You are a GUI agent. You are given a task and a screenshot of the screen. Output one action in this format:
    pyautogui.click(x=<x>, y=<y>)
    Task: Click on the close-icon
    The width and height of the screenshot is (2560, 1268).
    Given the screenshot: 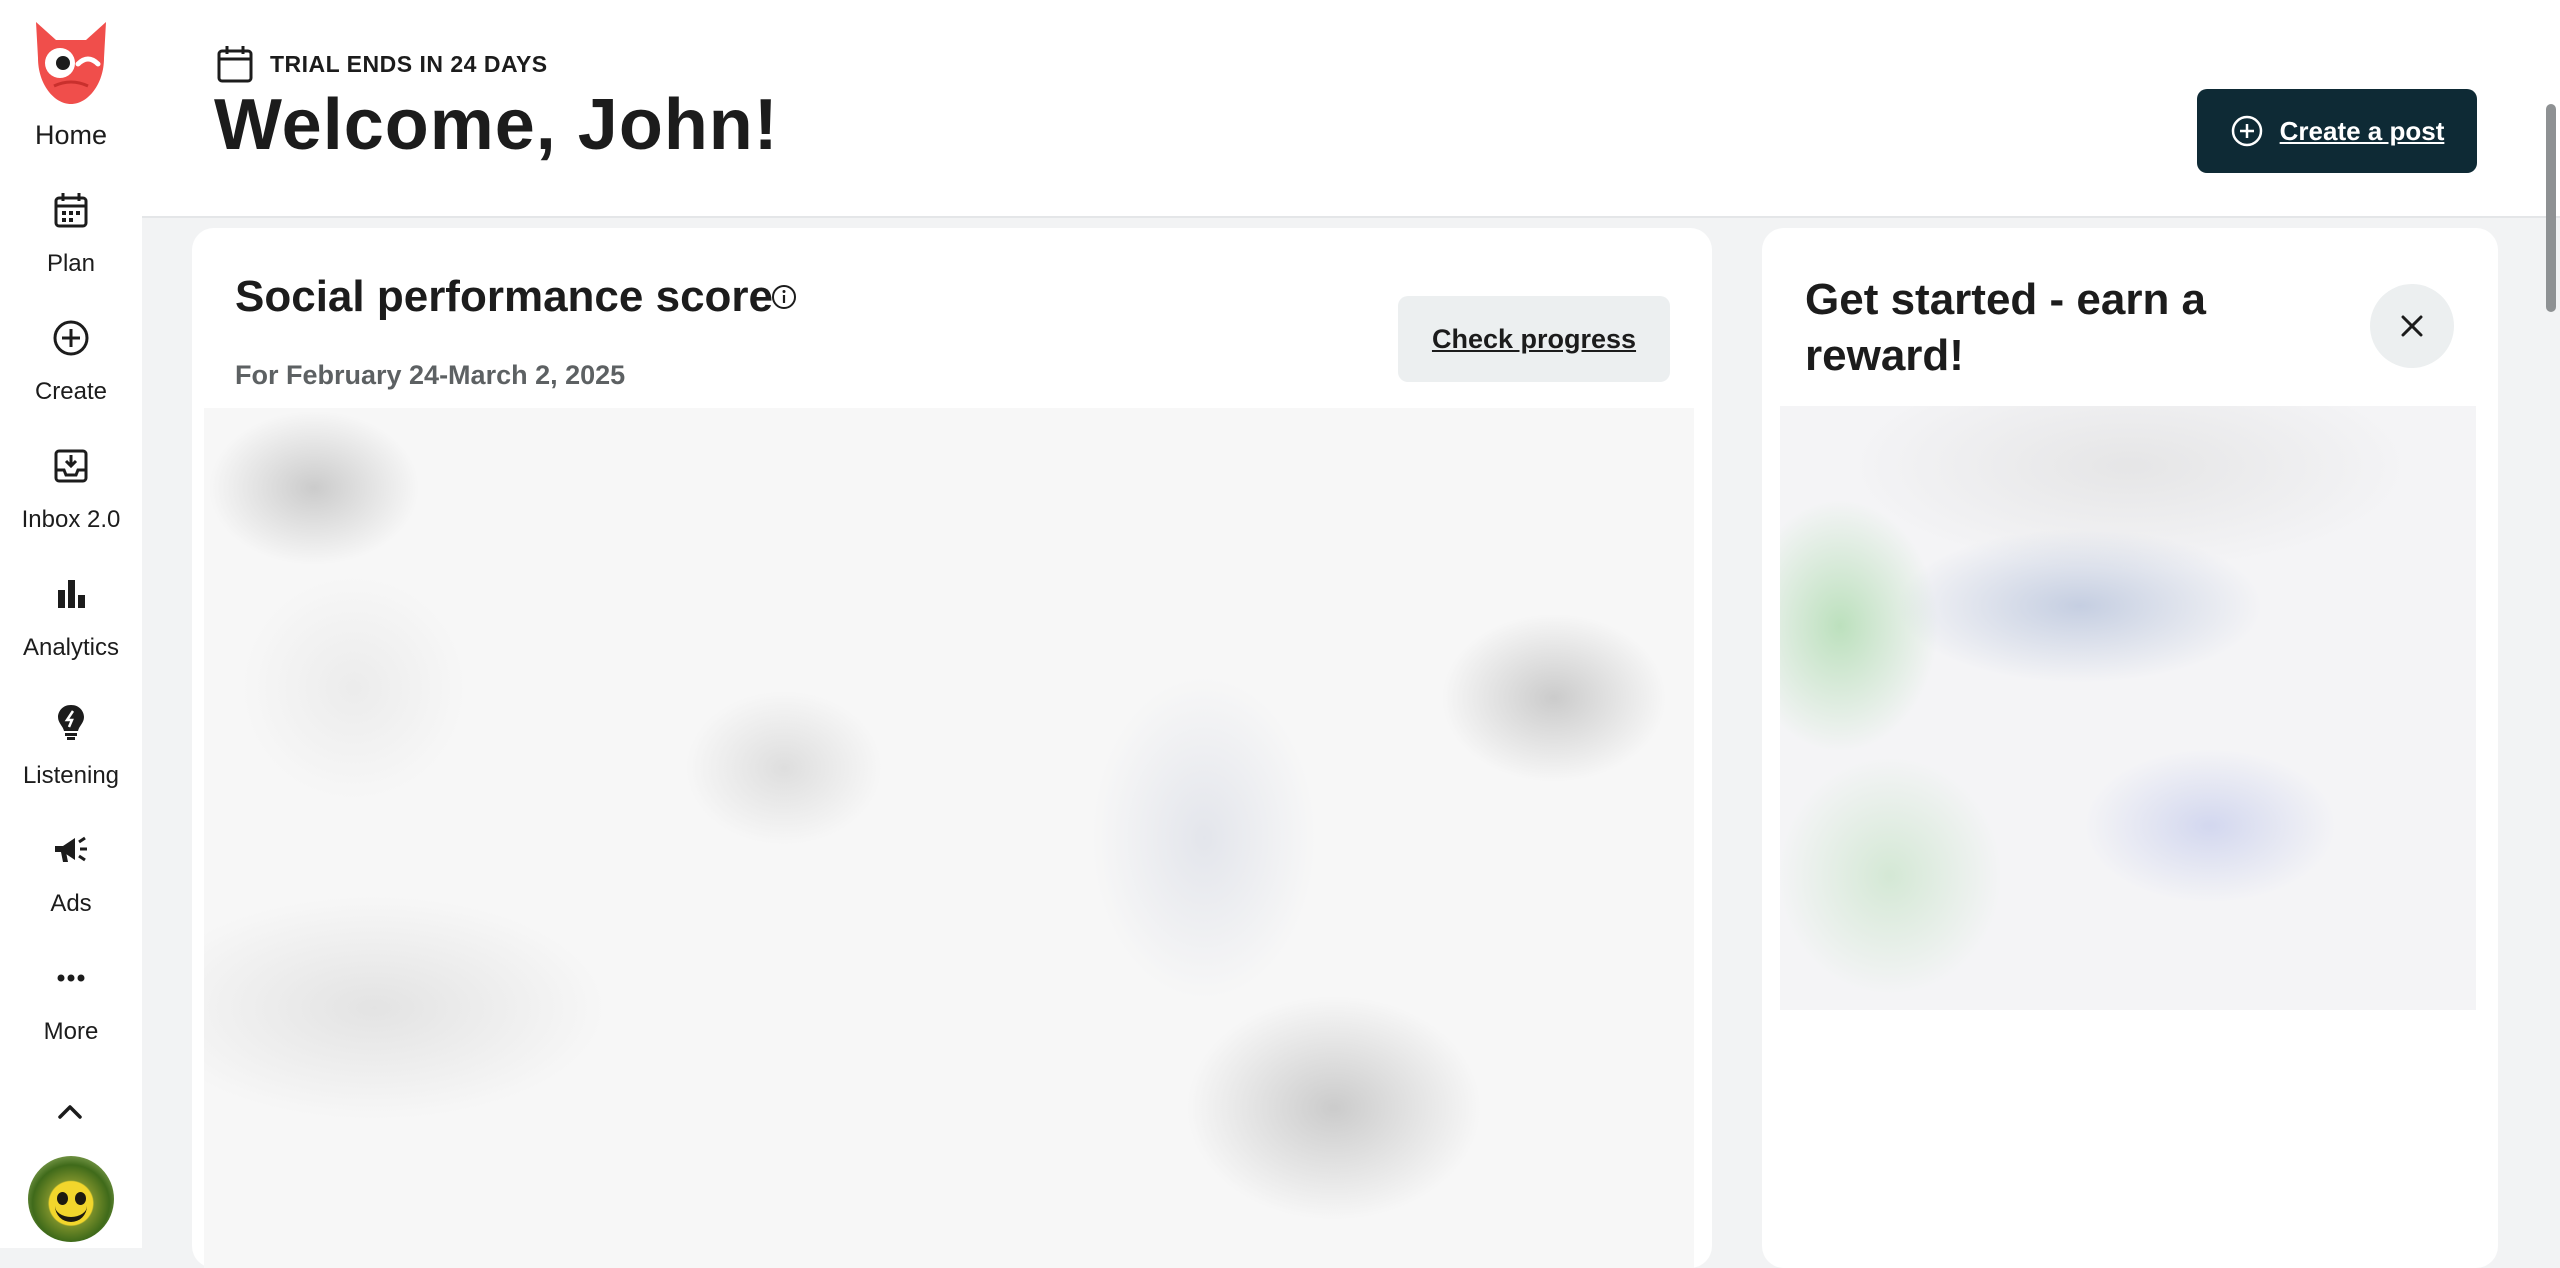 What is the action you would take?
    pyautogui.click(x=2412, y=326)
    